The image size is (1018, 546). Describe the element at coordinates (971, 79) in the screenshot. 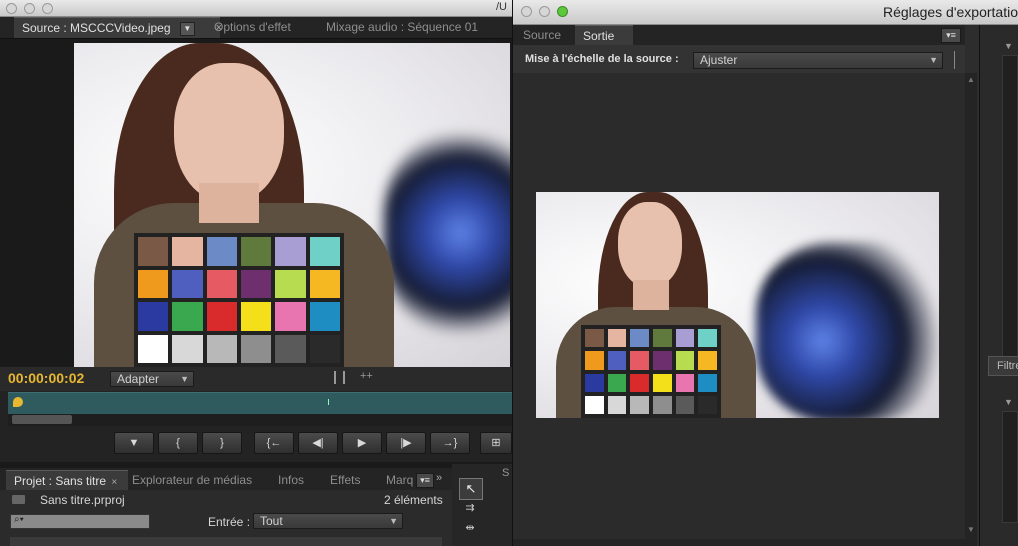

I see `scroll-up-arrow-icon: ▲` at that location.